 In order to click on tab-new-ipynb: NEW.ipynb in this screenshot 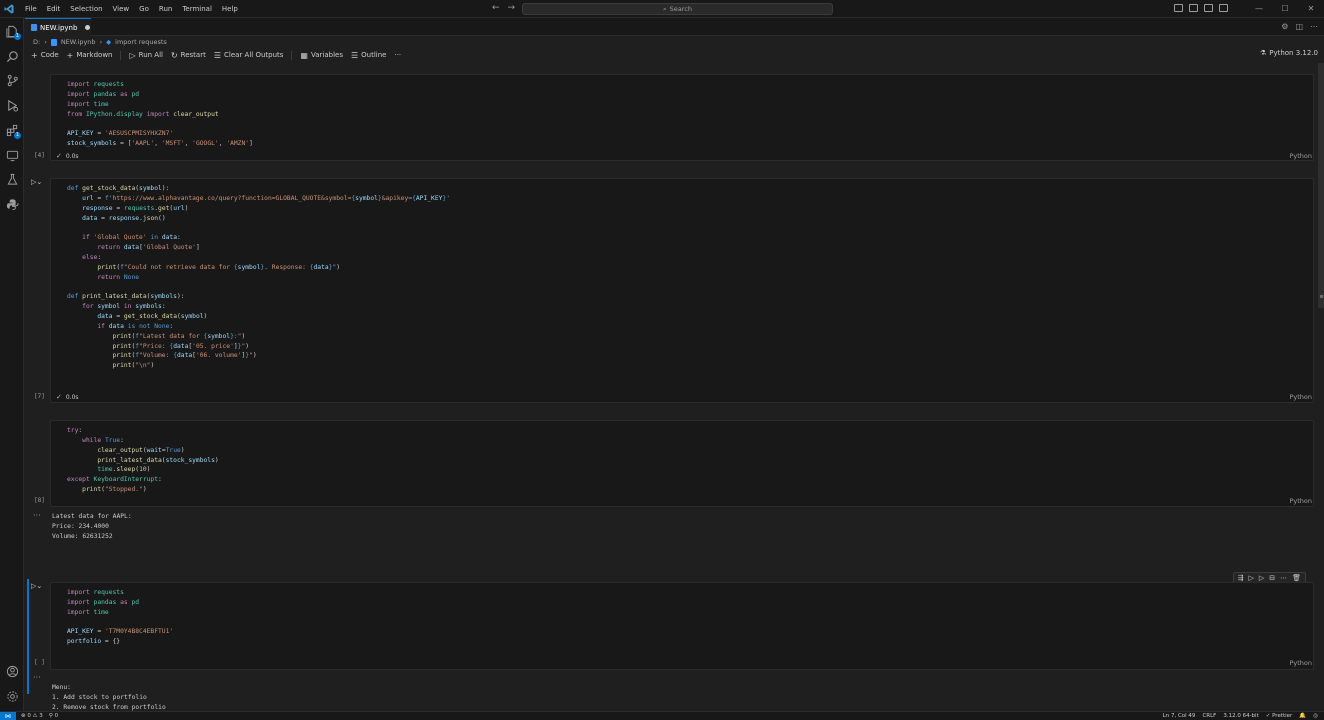, I will do `click(58, 27)`.